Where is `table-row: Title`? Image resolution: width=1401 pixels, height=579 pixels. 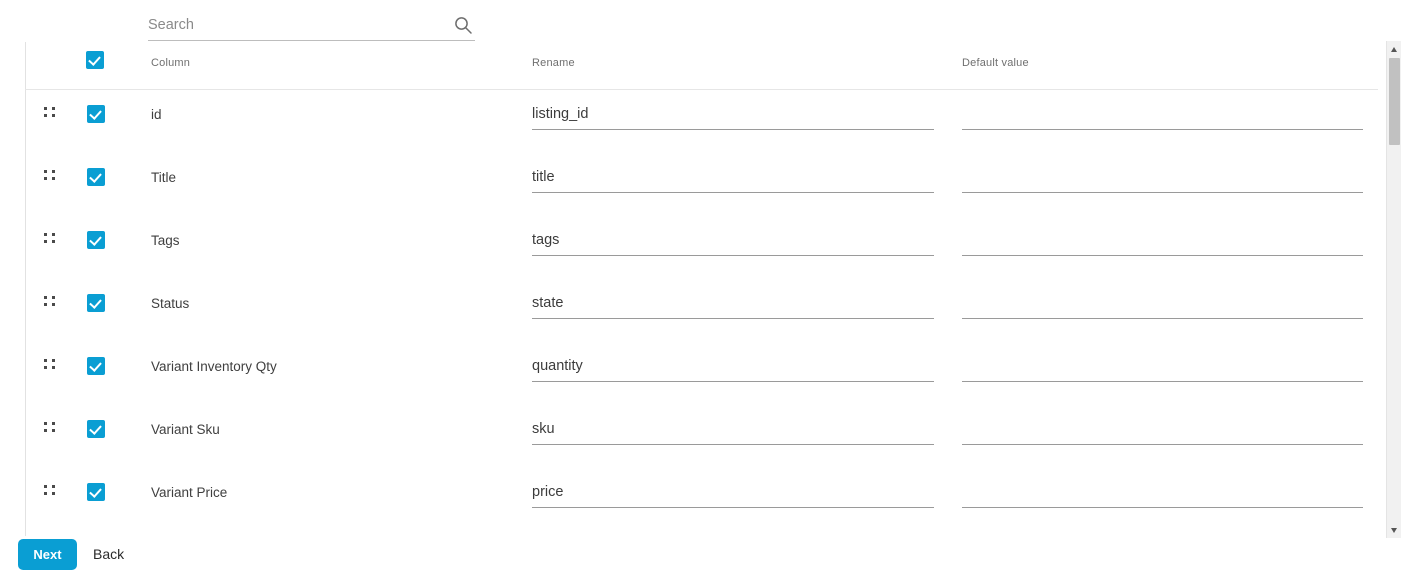 table-row: Title is located at coordinates (689, 184).